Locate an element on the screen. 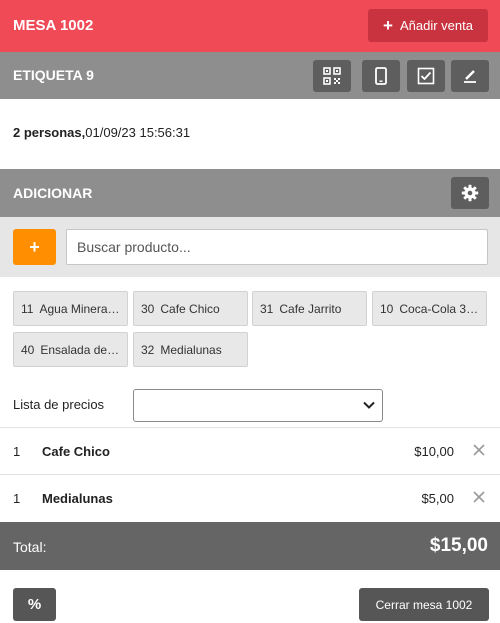 The image size is (500, 623). add-product-button: + is located at coordinates (34, 247).